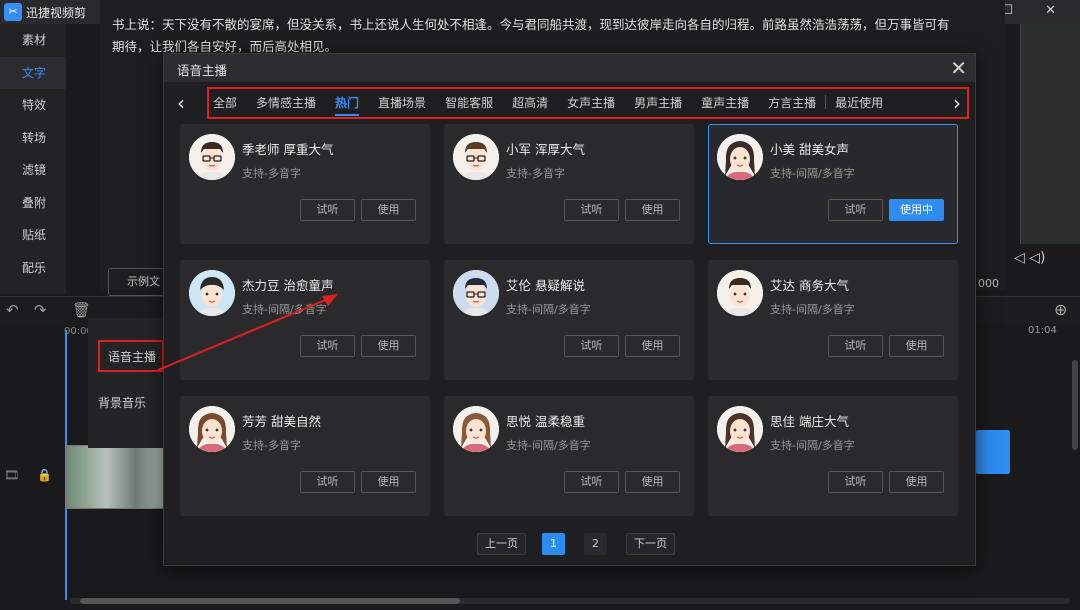 The height and width of the screenshot is (610, 1080). Describe the element at coordinates (33, 268) in the screenshot. I see `nav-item-music: 配乐` at that location.